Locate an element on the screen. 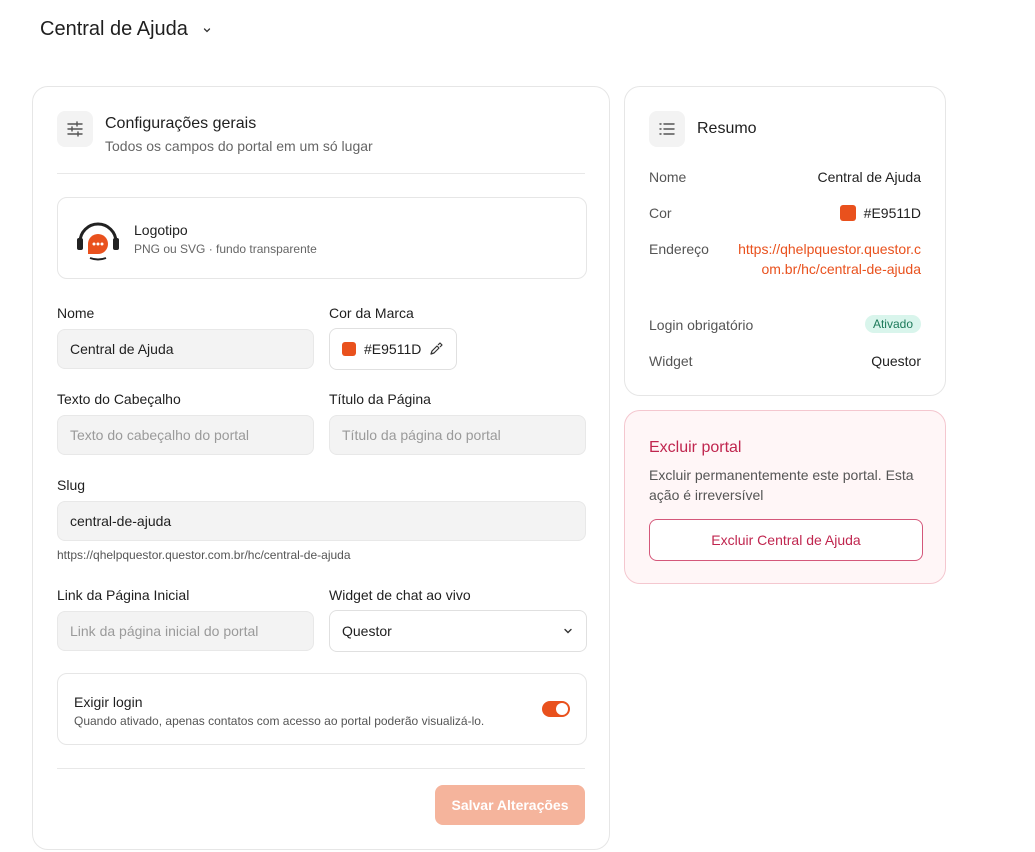  summary-color: #E9511D is located at coordinates (880, 213).